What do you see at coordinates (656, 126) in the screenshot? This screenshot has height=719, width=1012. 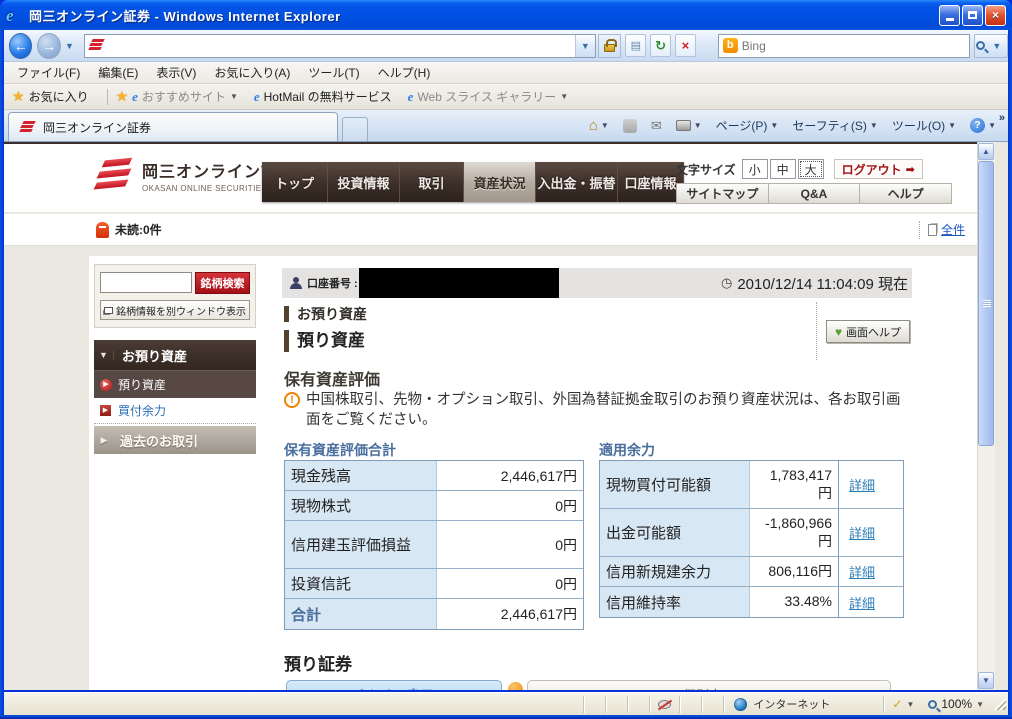 I see `read-mail-button: ✉` at bounding box center [656, 126].